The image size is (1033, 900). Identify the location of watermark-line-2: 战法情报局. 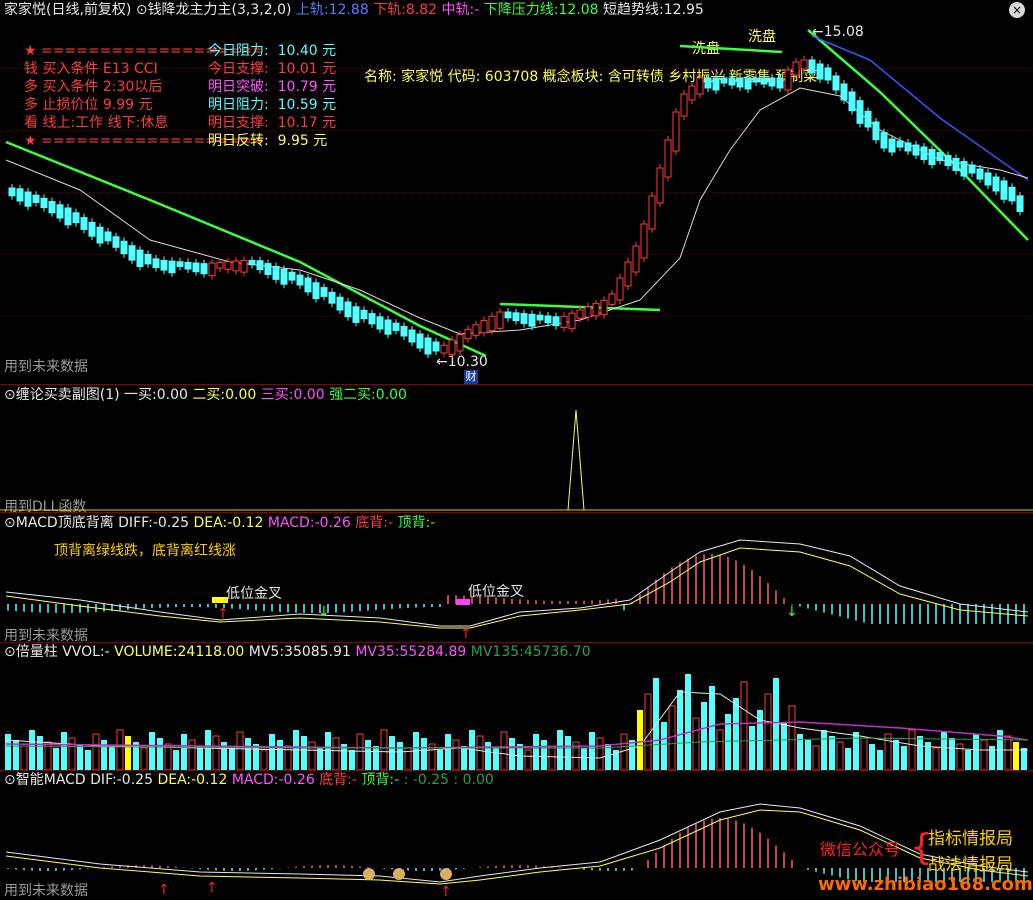
(970, 865).